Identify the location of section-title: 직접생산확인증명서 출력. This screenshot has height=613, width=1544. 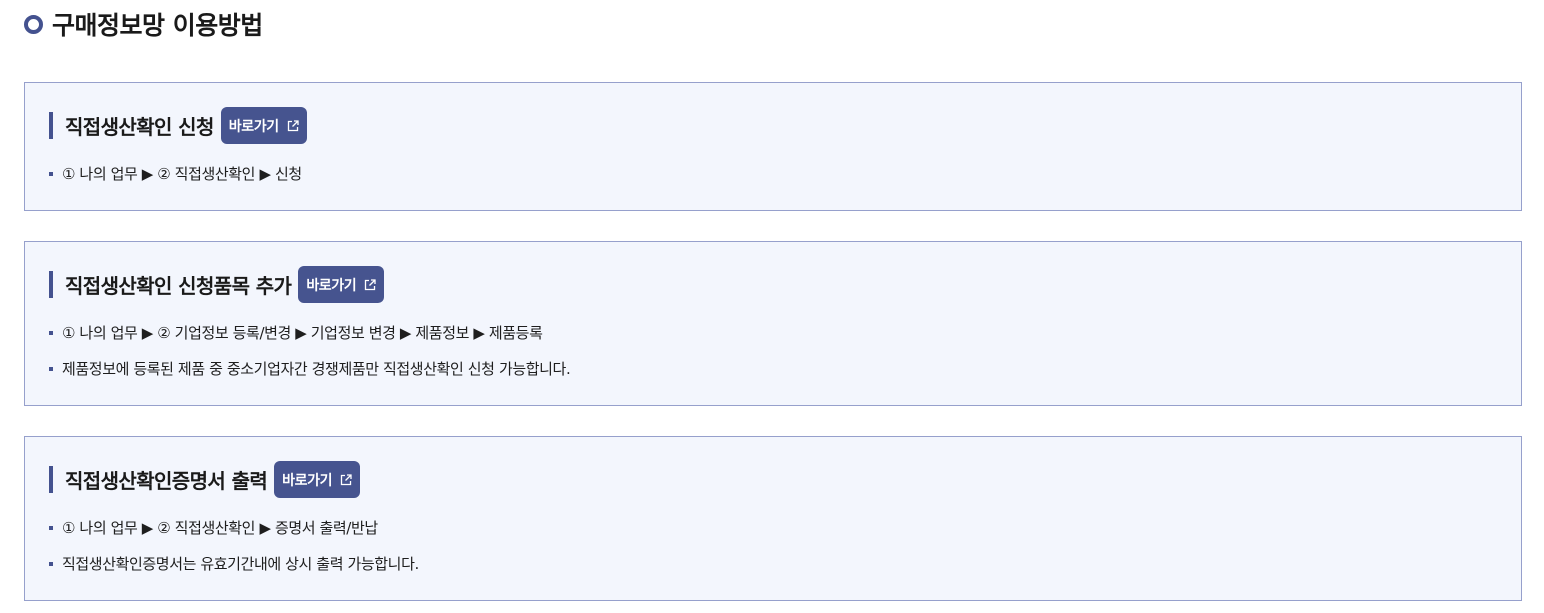
(166, 481).